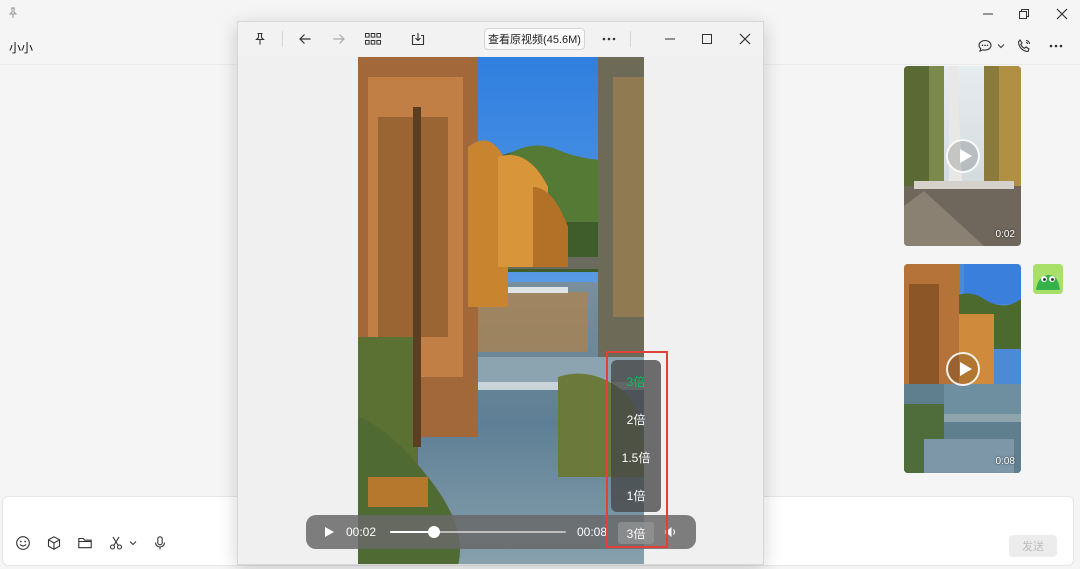 The height and width of the screenshot is (569, 1080). I want to click on folder-icon, so click(85, 543).